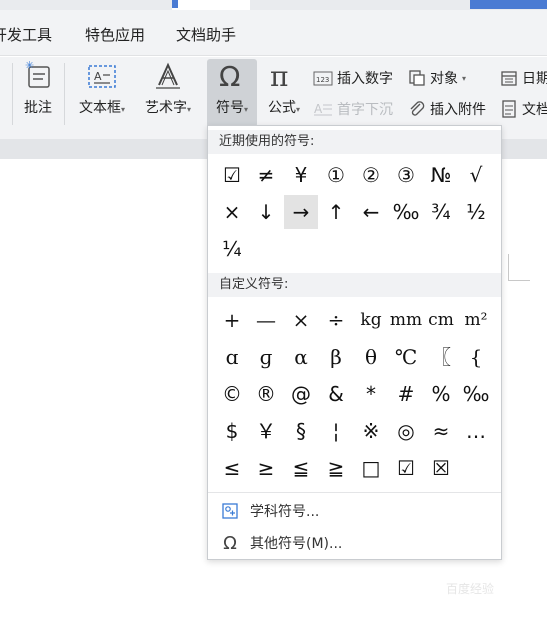  Describe the element at coordinates (301, 431) in the screenshot. I see `symbol-cell: §` at that location.